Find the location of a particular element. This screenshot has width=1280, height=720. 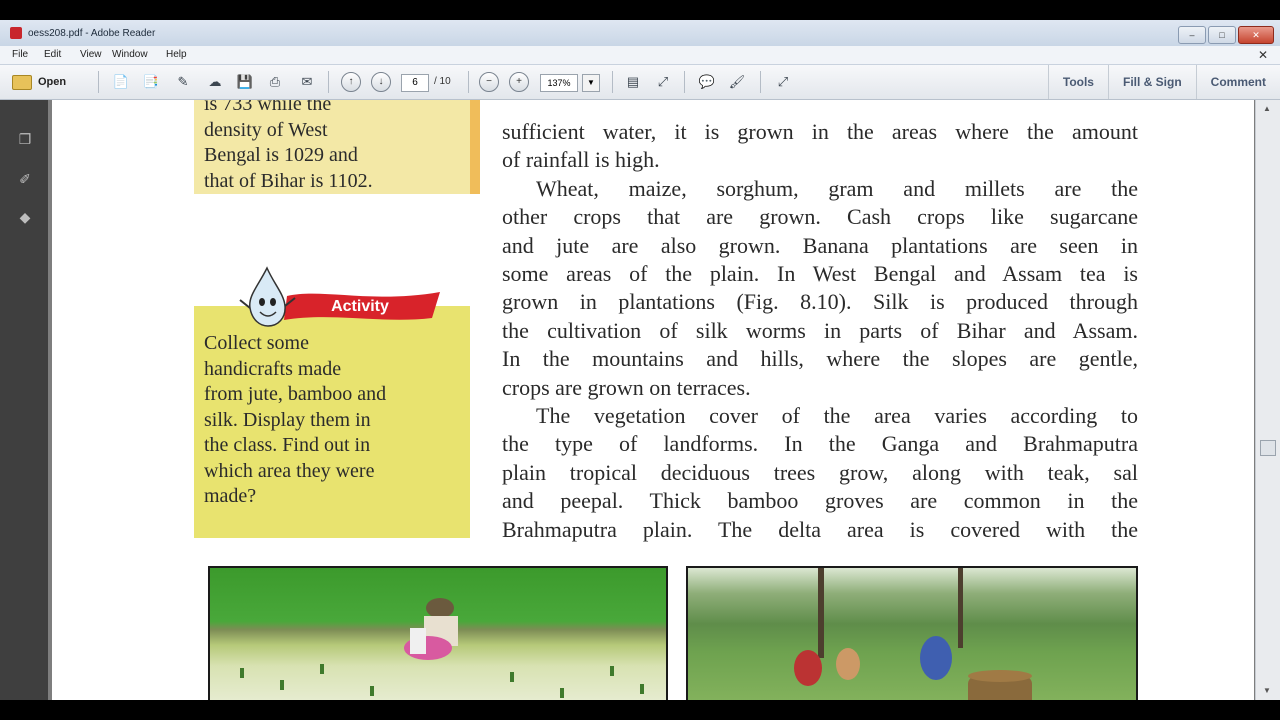

previous-page-icon: ↑ is located at coordinates (351, 82).